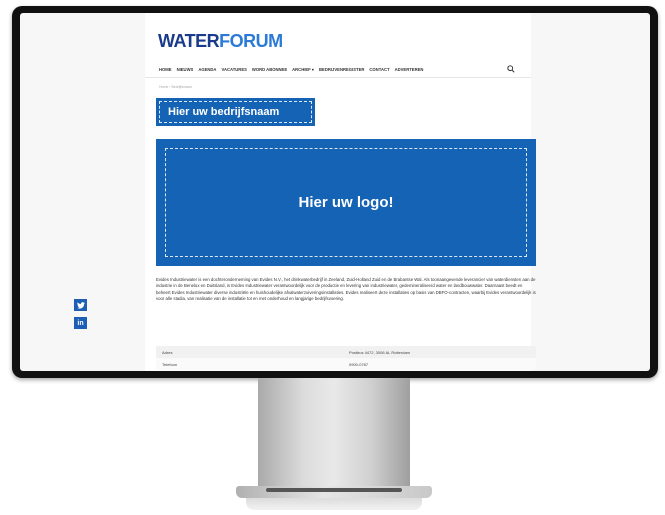 Image resolution: width=665 pixels, height=515 pixels. Describe the element at coordinates (380, 352) in the screenshot. I see `info-value: Postbus 4472, 3006 AL Rotterdam` at that location.